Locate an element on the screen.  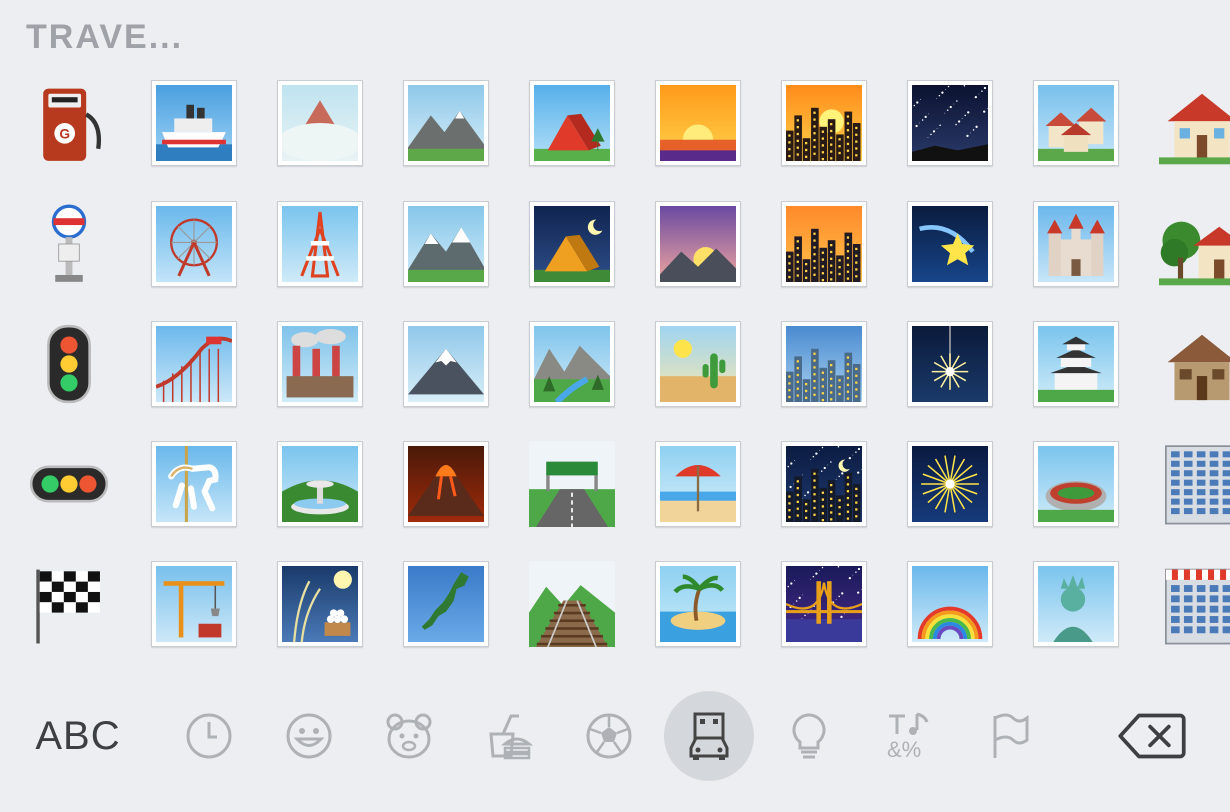
emoji-derelict-house is located at coordinates (1194, 364).